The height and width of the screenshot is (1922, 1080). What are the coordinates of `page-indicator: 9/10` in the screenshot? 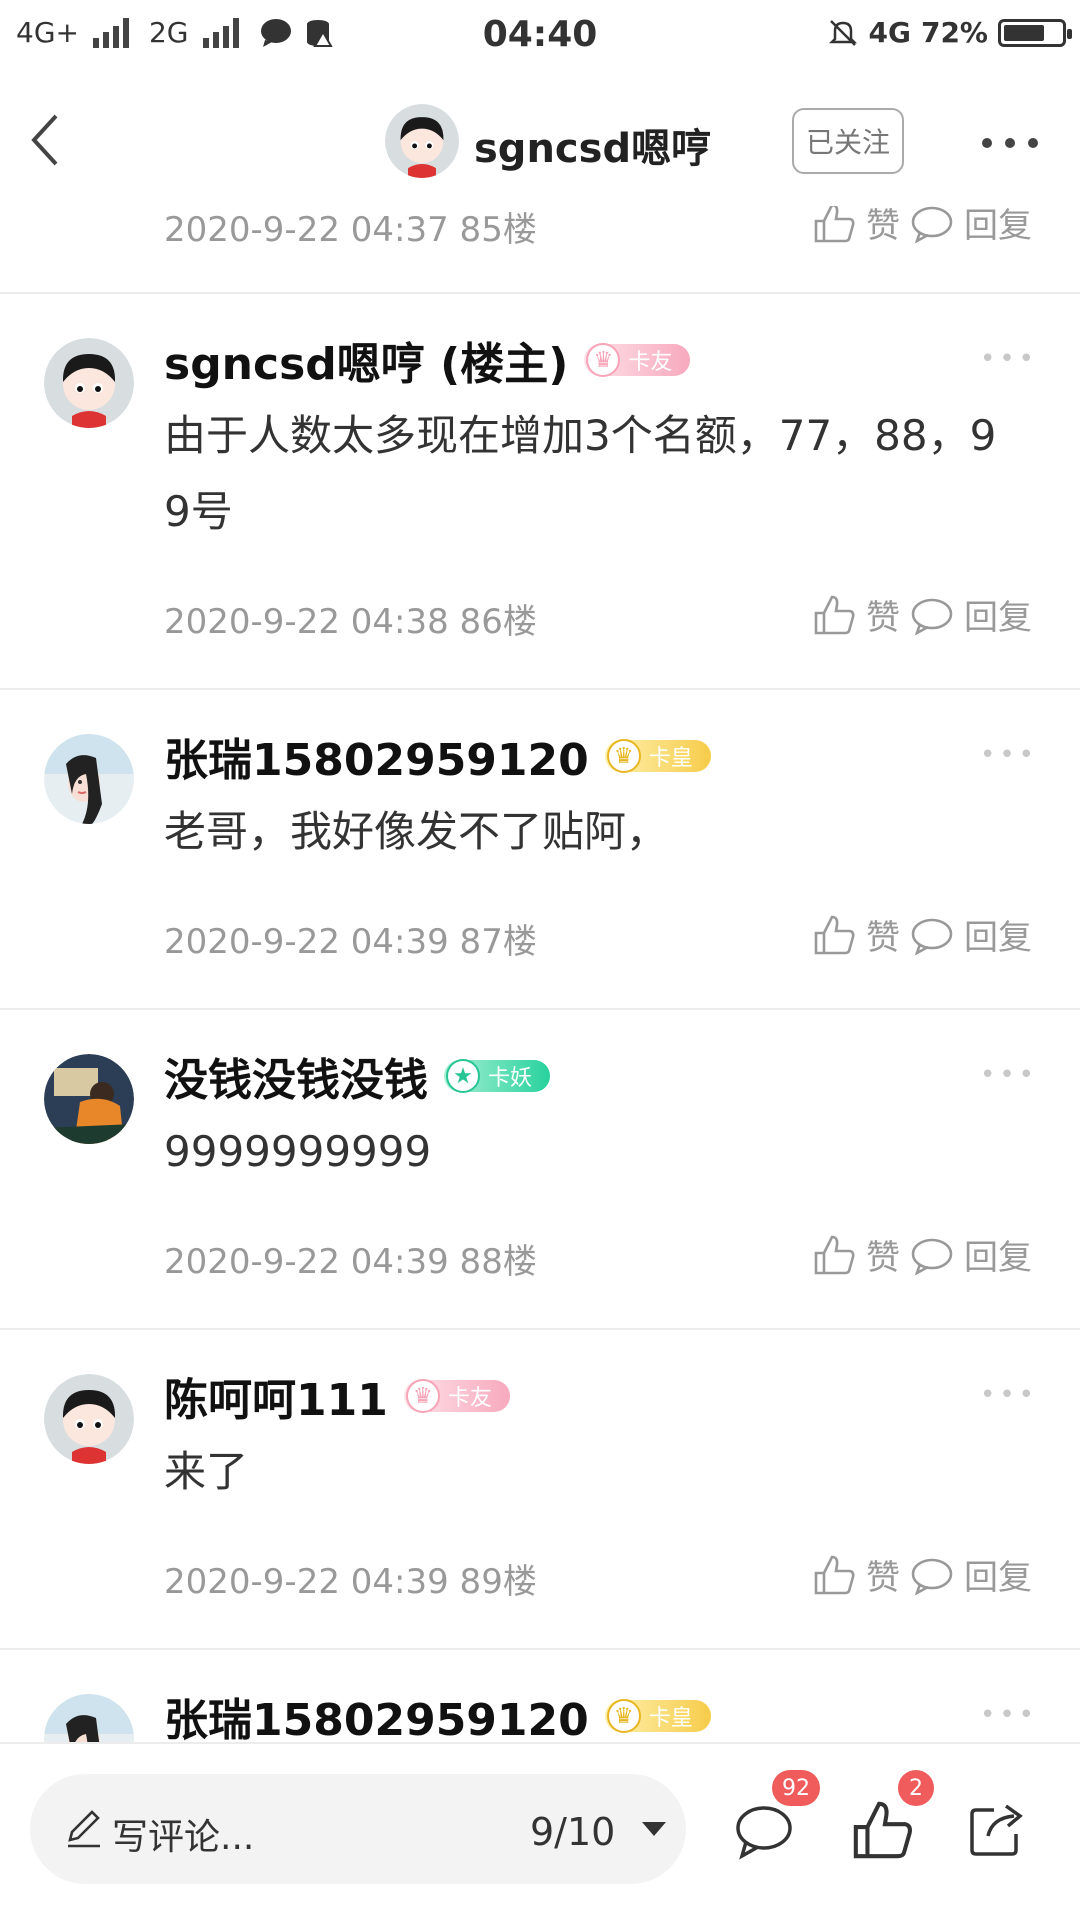 It's located at (572, 1832).